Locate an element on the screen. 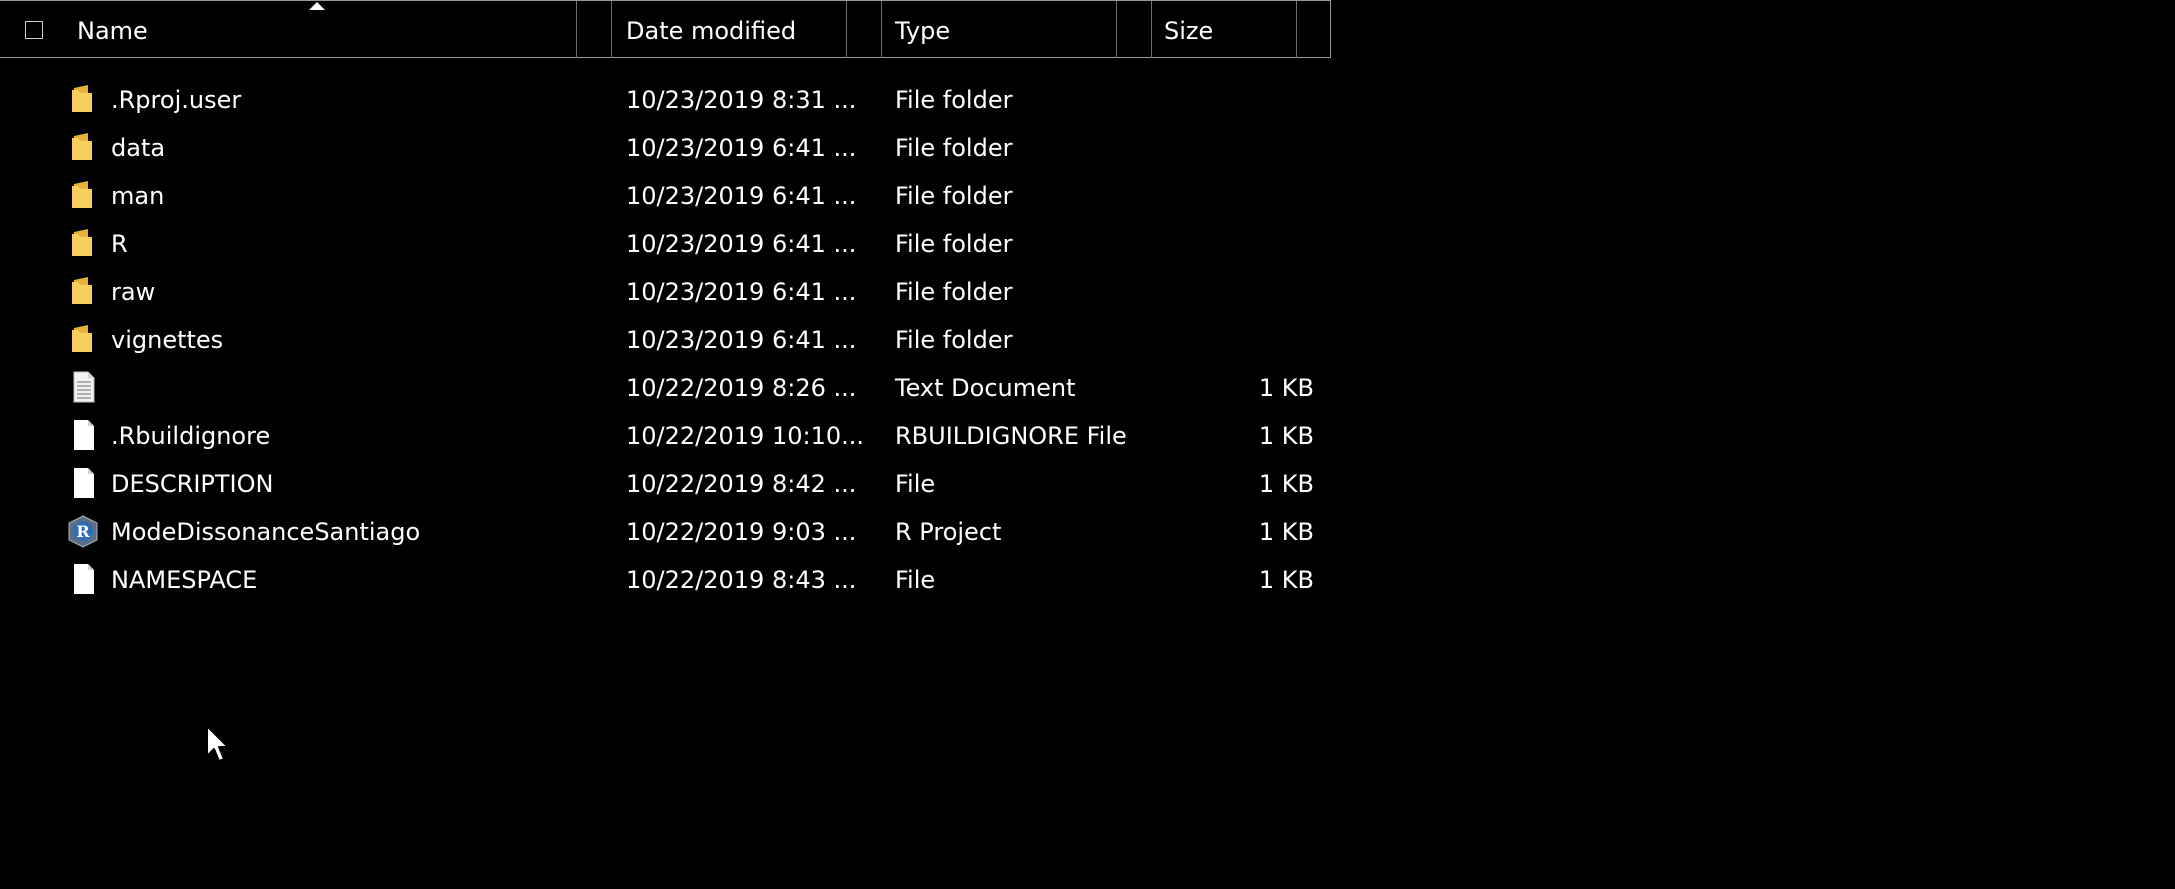 The height and width of the screenshot is (889, 2175). file-name: man is located at coordinates (138, 196).